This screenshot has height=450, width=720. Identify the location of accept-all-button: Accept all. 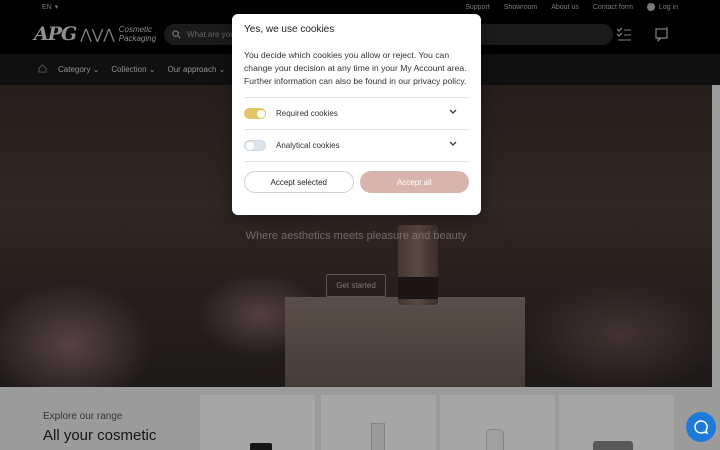
(414, 182).